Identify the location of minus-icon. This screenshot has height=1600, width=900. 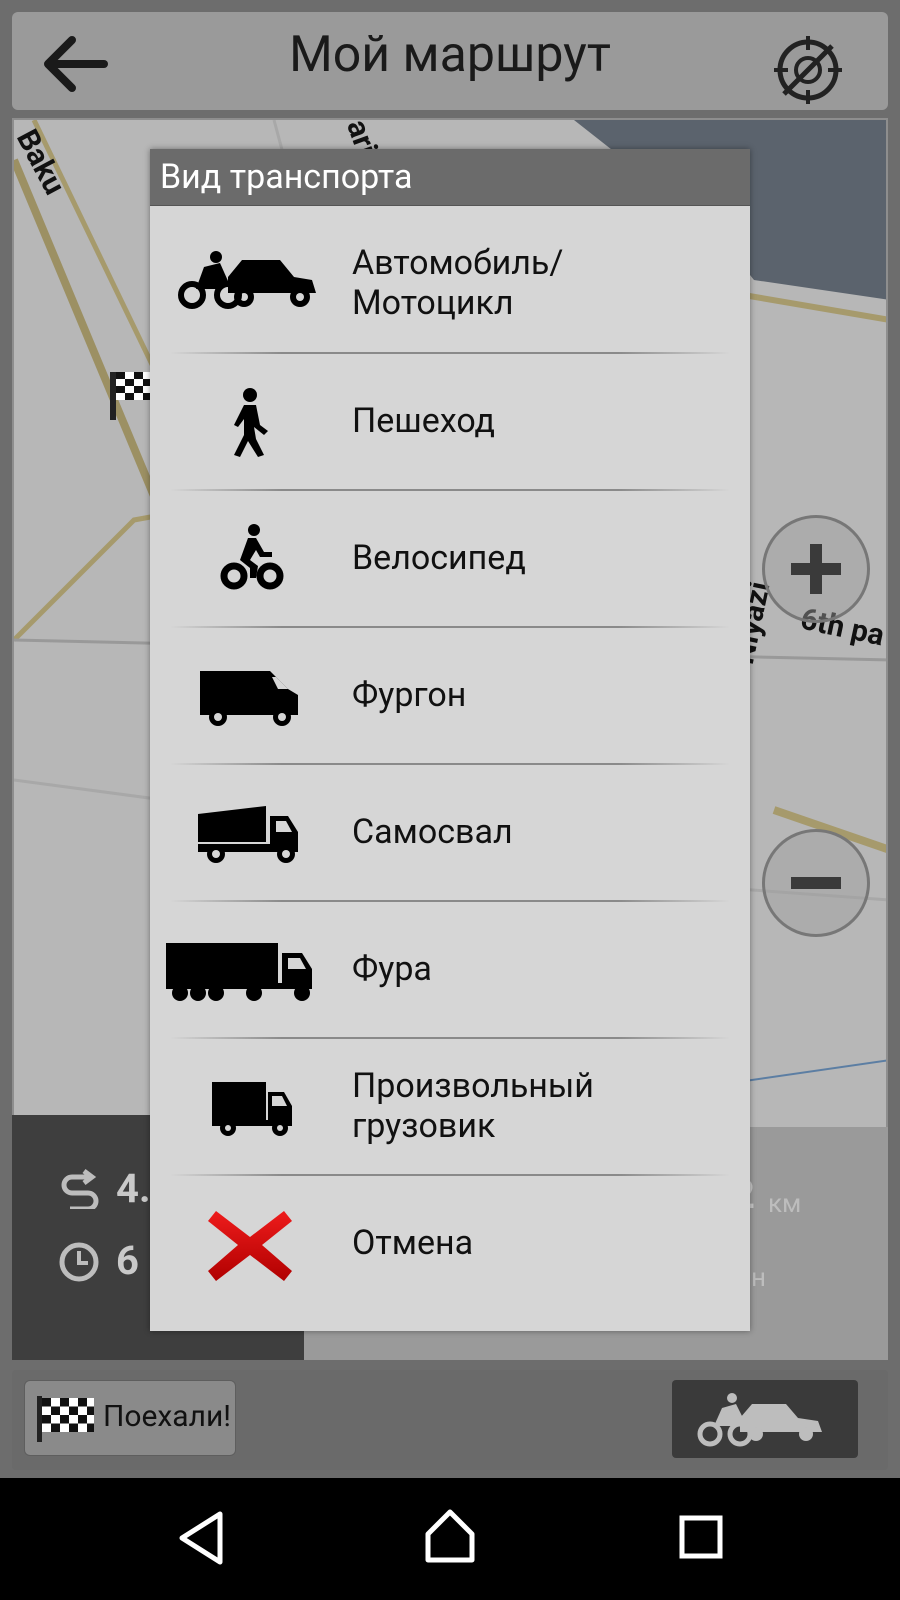
(816, 883).